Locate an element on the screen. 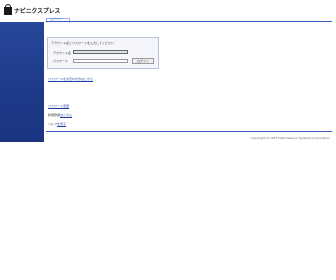  account-label: アカウント名 is located at coordinates (62, 53).